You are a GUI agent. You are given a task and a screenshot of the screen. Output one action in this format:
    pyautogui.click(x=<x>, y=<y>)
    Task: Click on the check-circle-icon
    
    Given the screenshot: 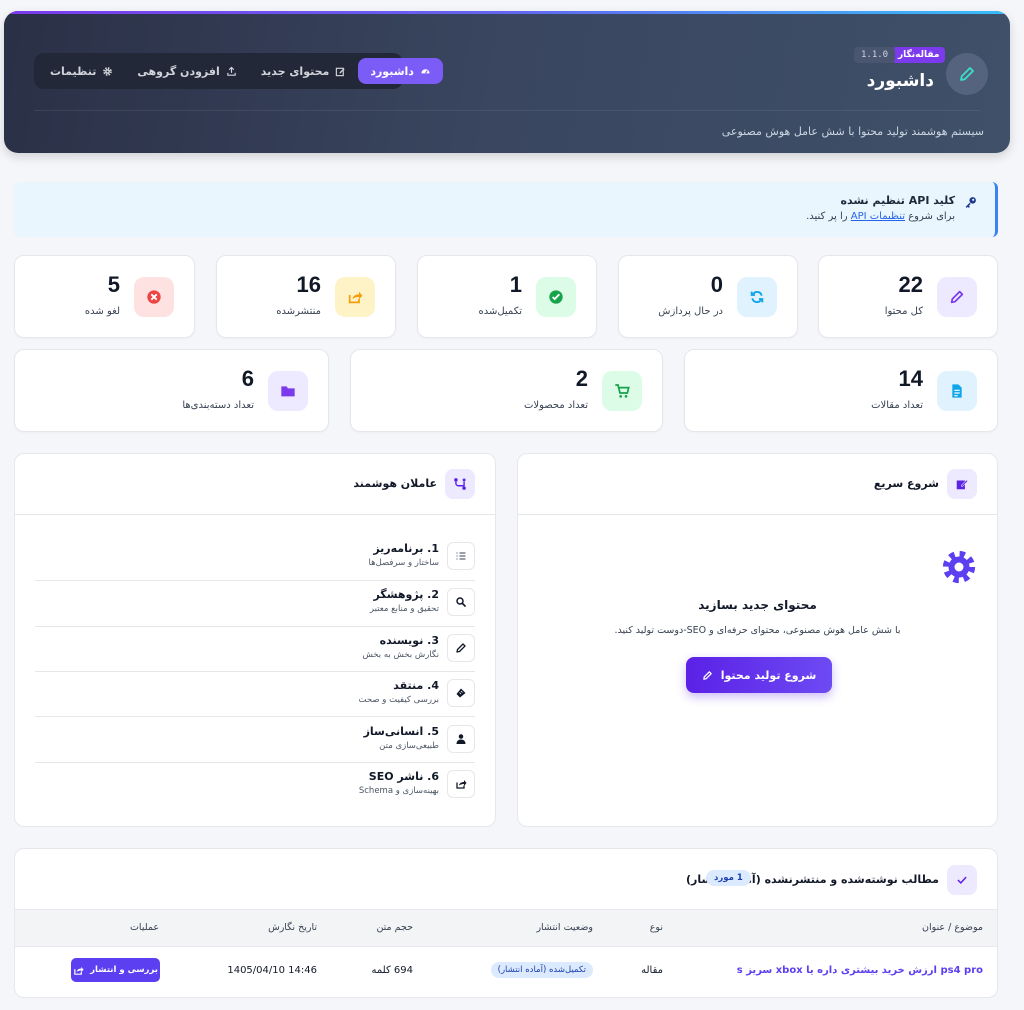 What is the action you would take?
    pyautogui.click(x=556, y=297)
    